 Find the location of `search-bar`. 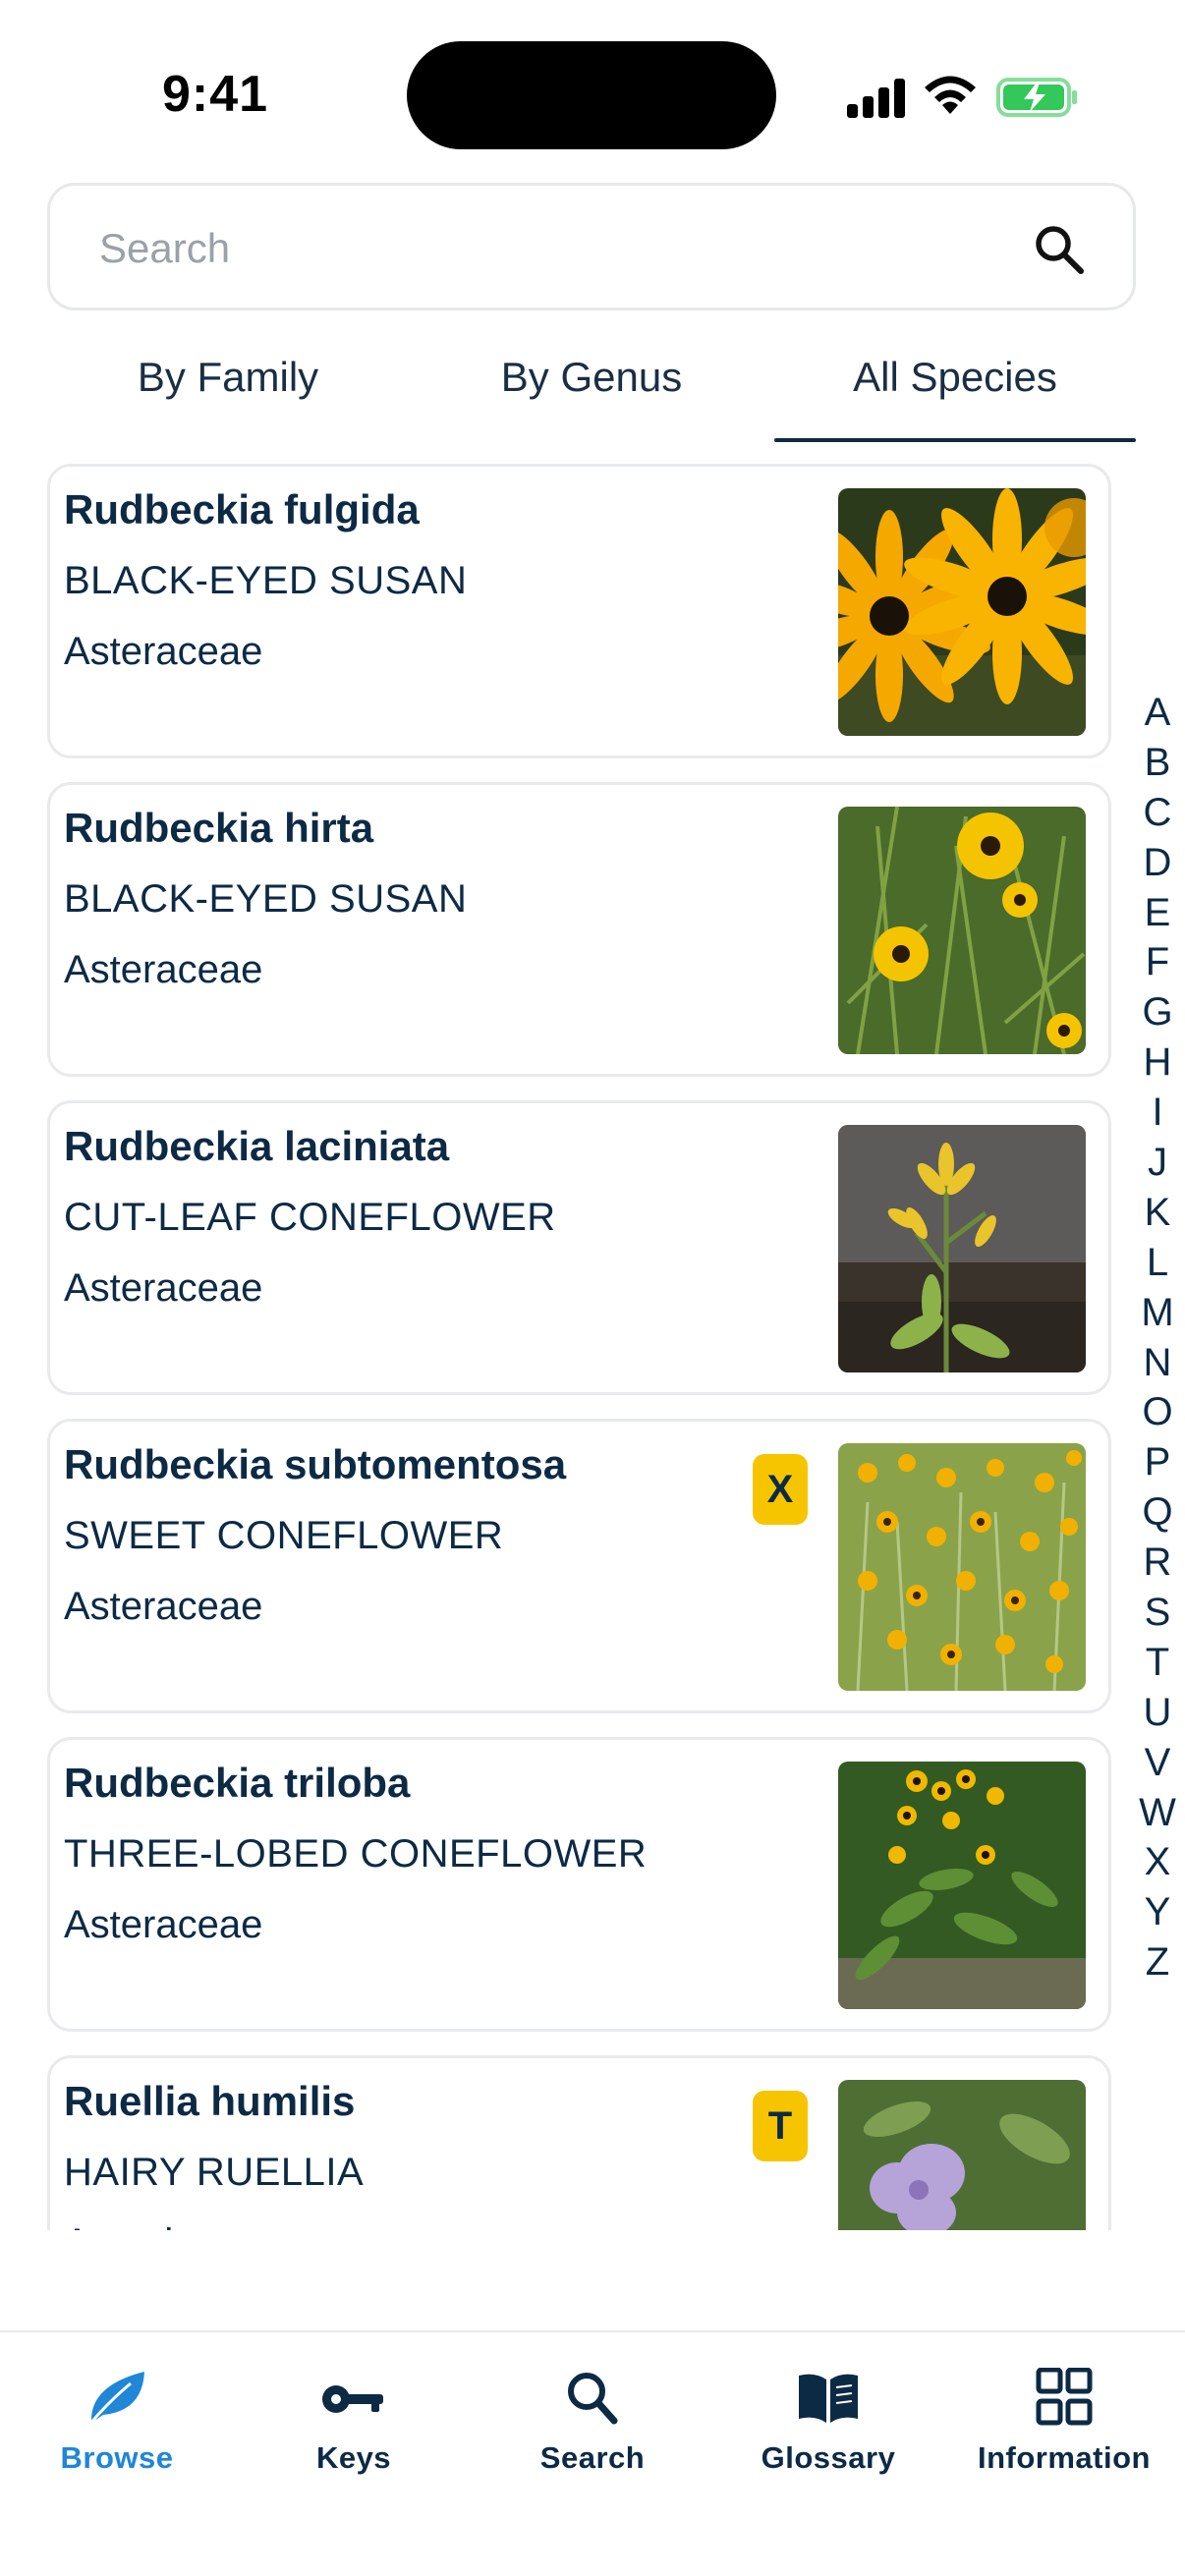

search-bar is located at coordinates (592, 246).